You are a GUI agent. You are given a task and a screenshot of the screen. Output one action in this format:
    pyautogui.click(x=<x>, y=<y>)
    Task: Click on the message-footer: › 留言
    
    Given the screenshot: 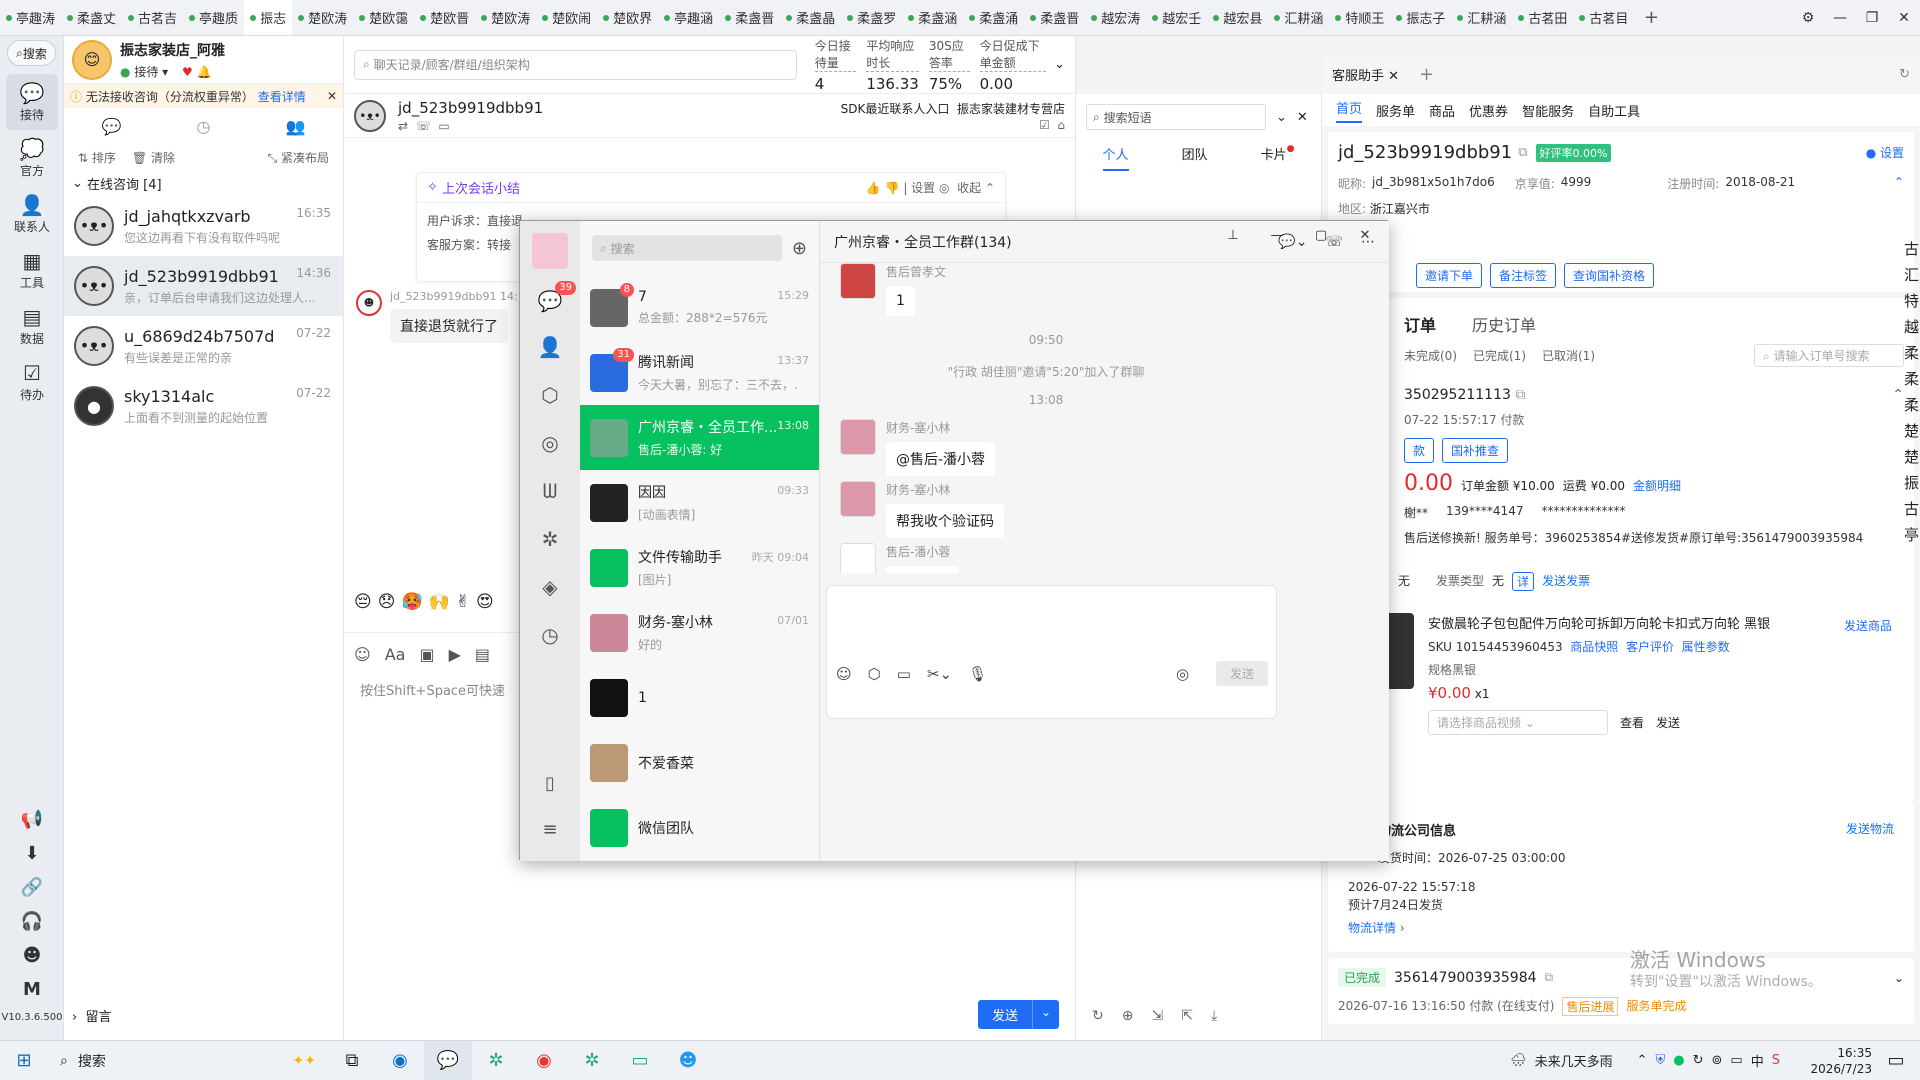 What is the action you would take?
    pyautogui.click(x=91, y=1015)
    